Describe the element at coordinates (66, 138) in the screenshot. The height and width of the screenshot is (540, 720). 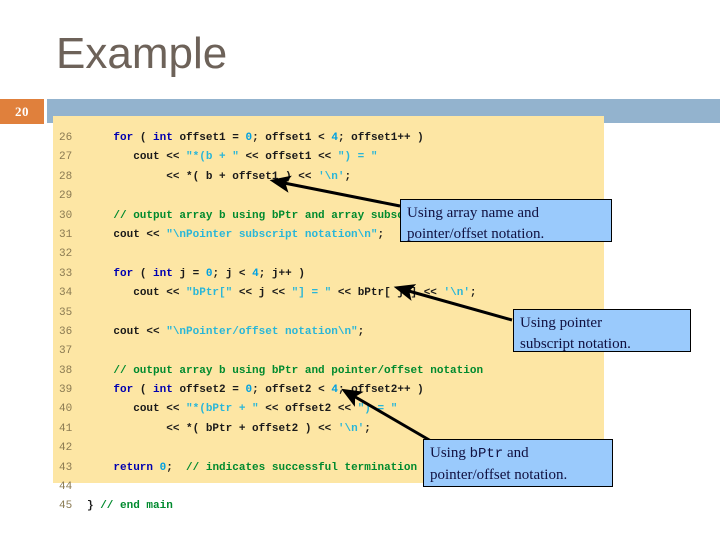
I see `line-number: 26` at that location.